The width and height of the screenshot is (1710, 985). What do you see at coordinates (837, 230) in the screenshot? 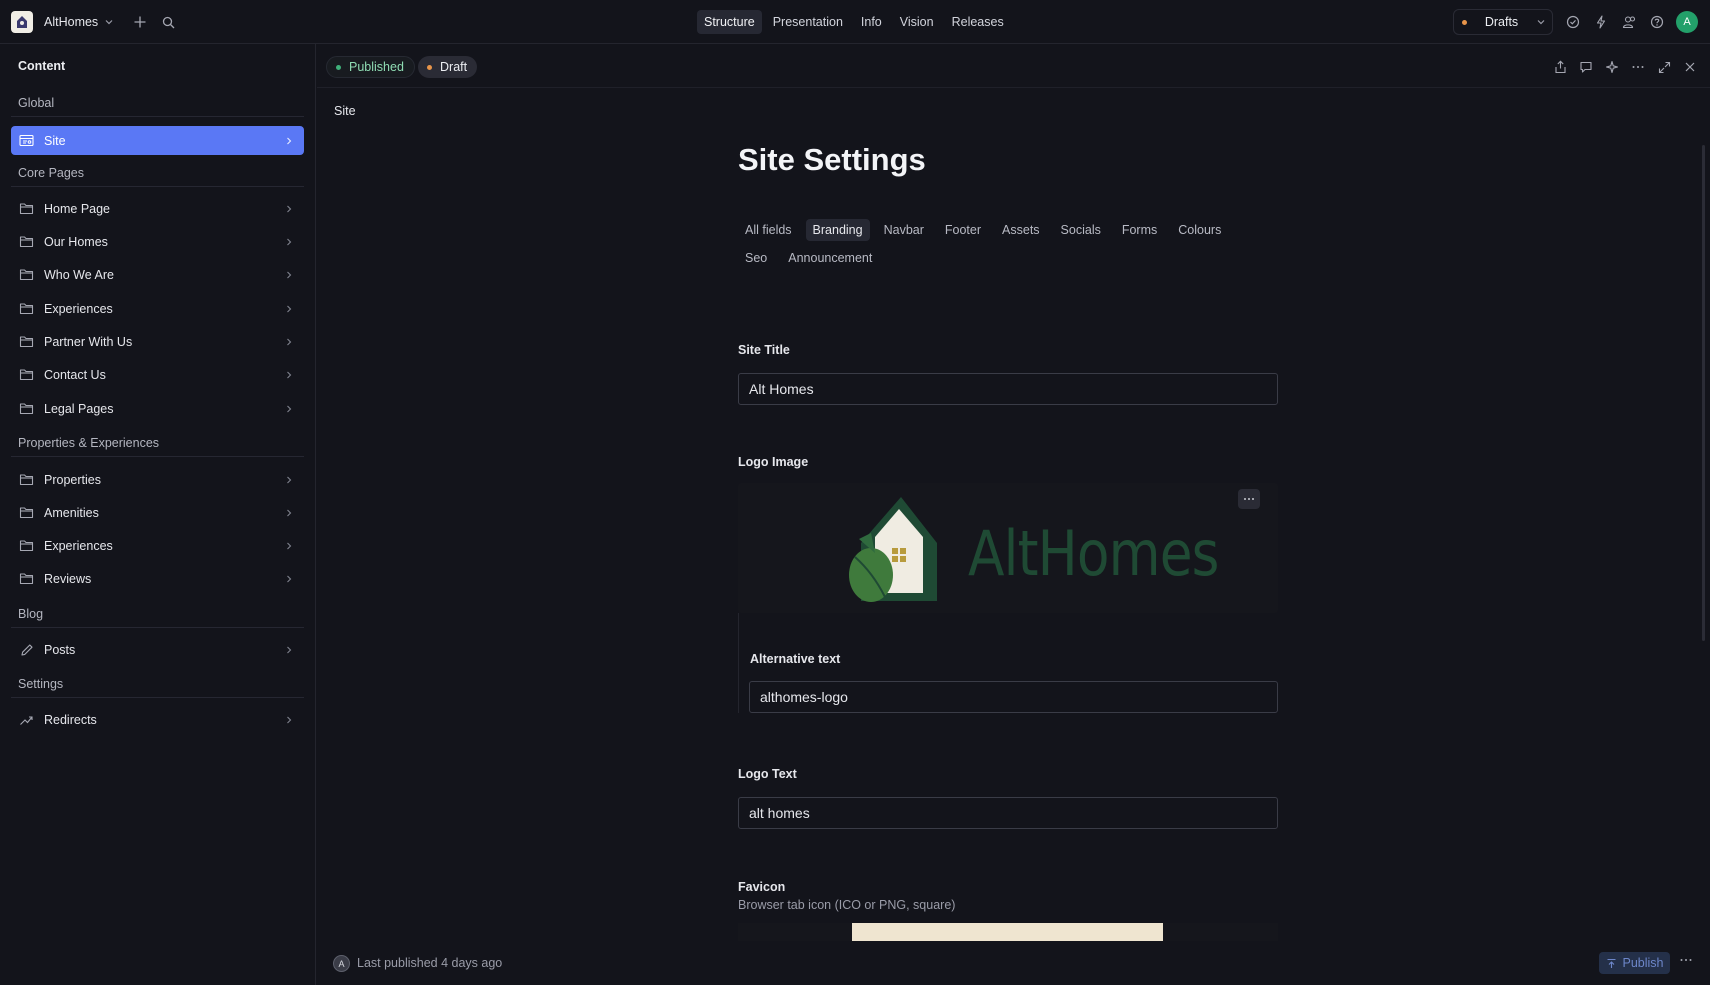
I see `tab-branding: Branding` at bounding box center [837, 230].